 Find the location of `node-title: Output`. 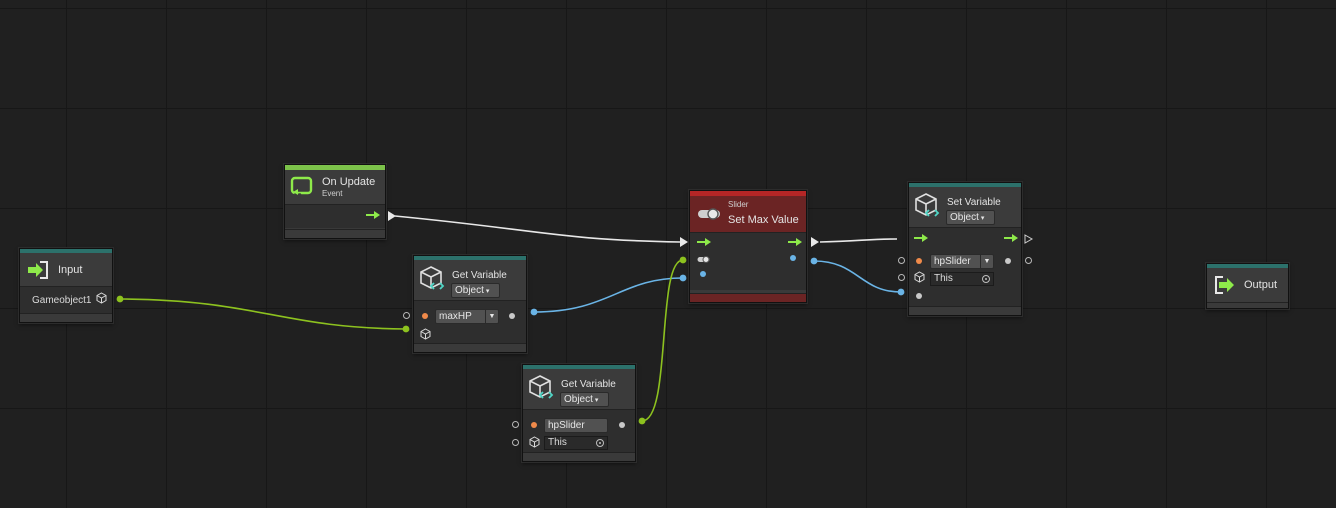

node-title: Output is located at coordinates (1261, 285).